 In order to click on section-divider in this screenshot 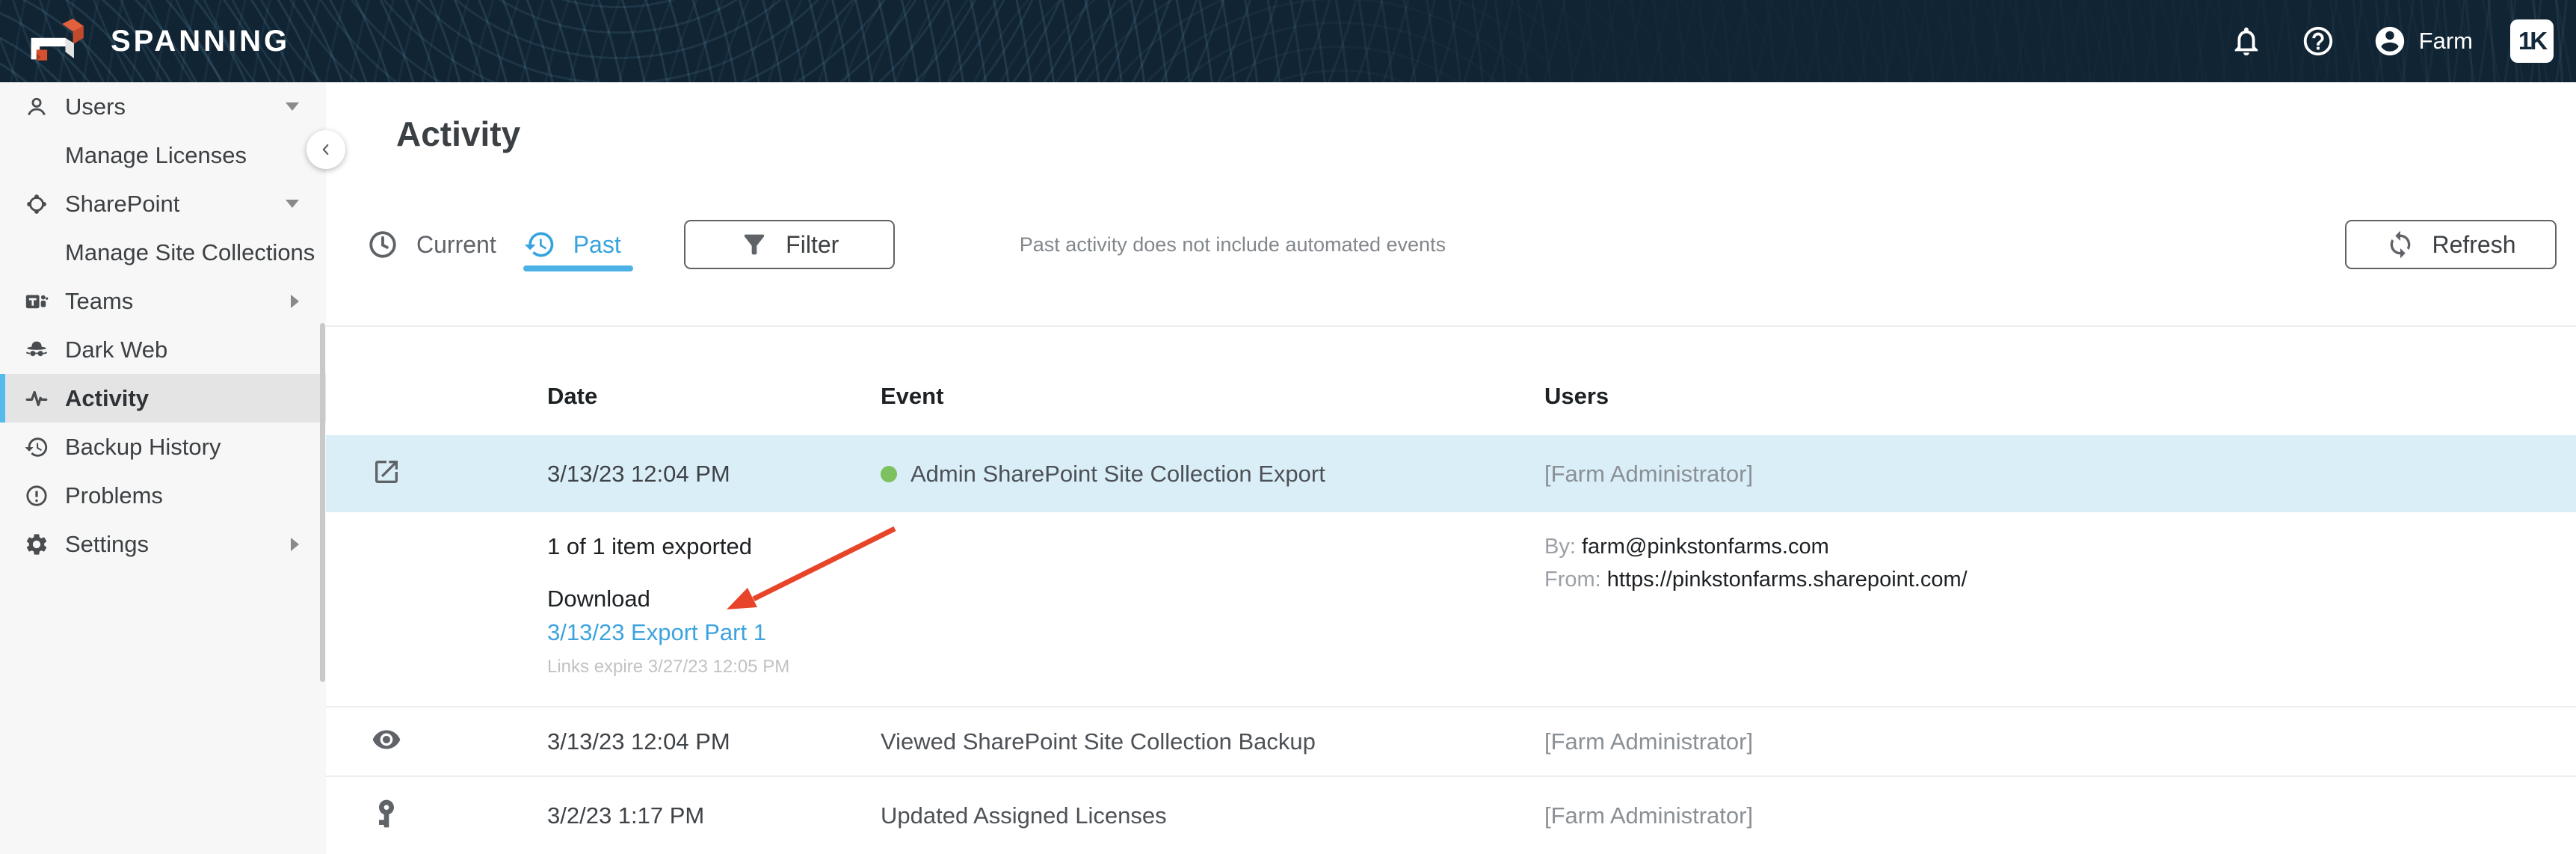, I will do `click(1451, 326)`.